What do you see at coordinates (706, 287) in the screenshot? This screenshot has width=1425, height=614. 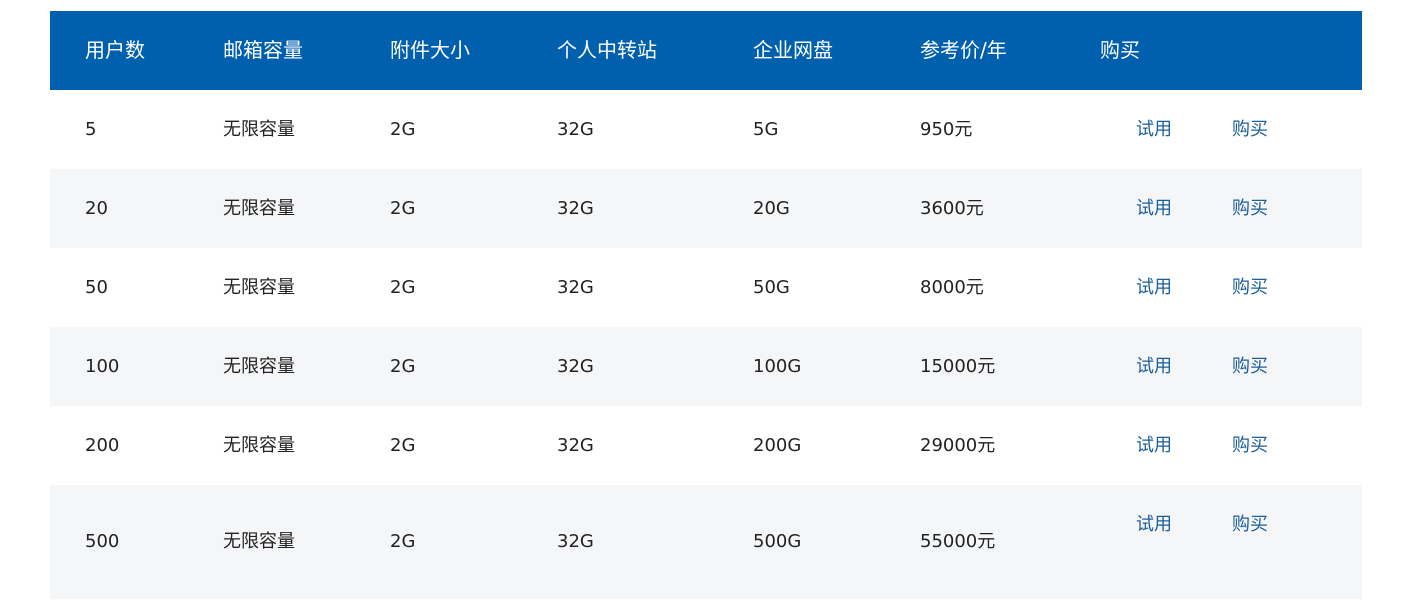 I see `table-row: 50 无限容量 2G 32G 50G 8000元 试用 购买` at bounding box center [706, 287].